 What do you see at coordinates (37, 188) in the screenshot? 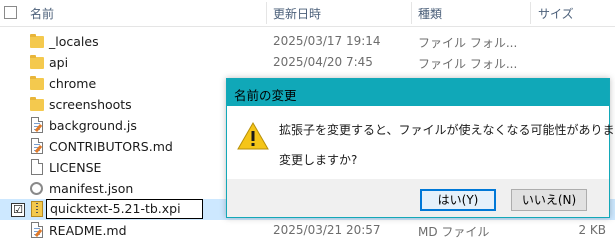
I see `json-file-icon` at bounding box center [37, 188].